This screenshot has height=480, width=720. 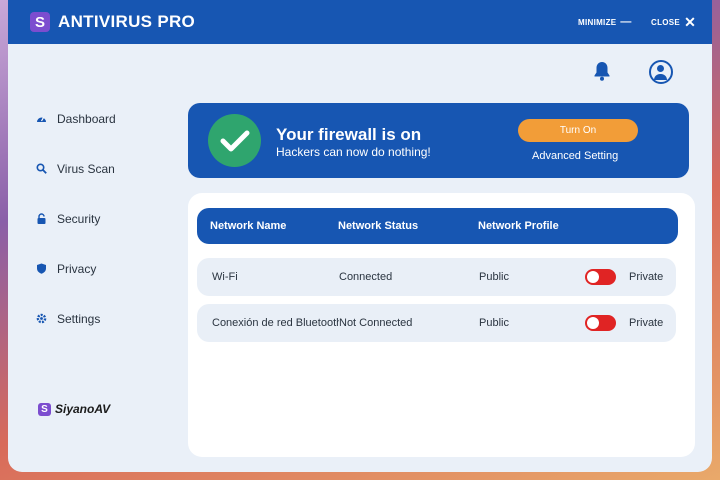 What do you see at coordinates (349, 134) in the screenshot?
I see `firewall-status-title: Your firewall is on` at bounding box center [349, 134].